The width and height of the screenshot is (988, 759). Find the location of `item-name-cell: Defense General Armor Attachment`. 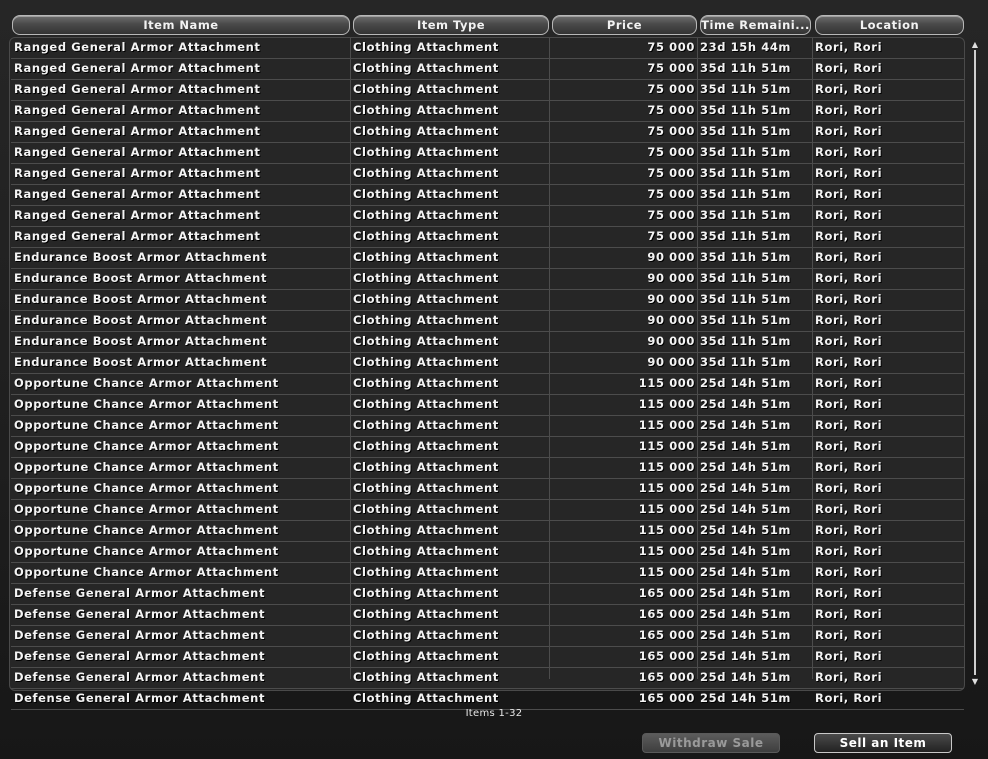

item-name-cell: Defense General Armor Attachment is located at coordinates (140, 656).